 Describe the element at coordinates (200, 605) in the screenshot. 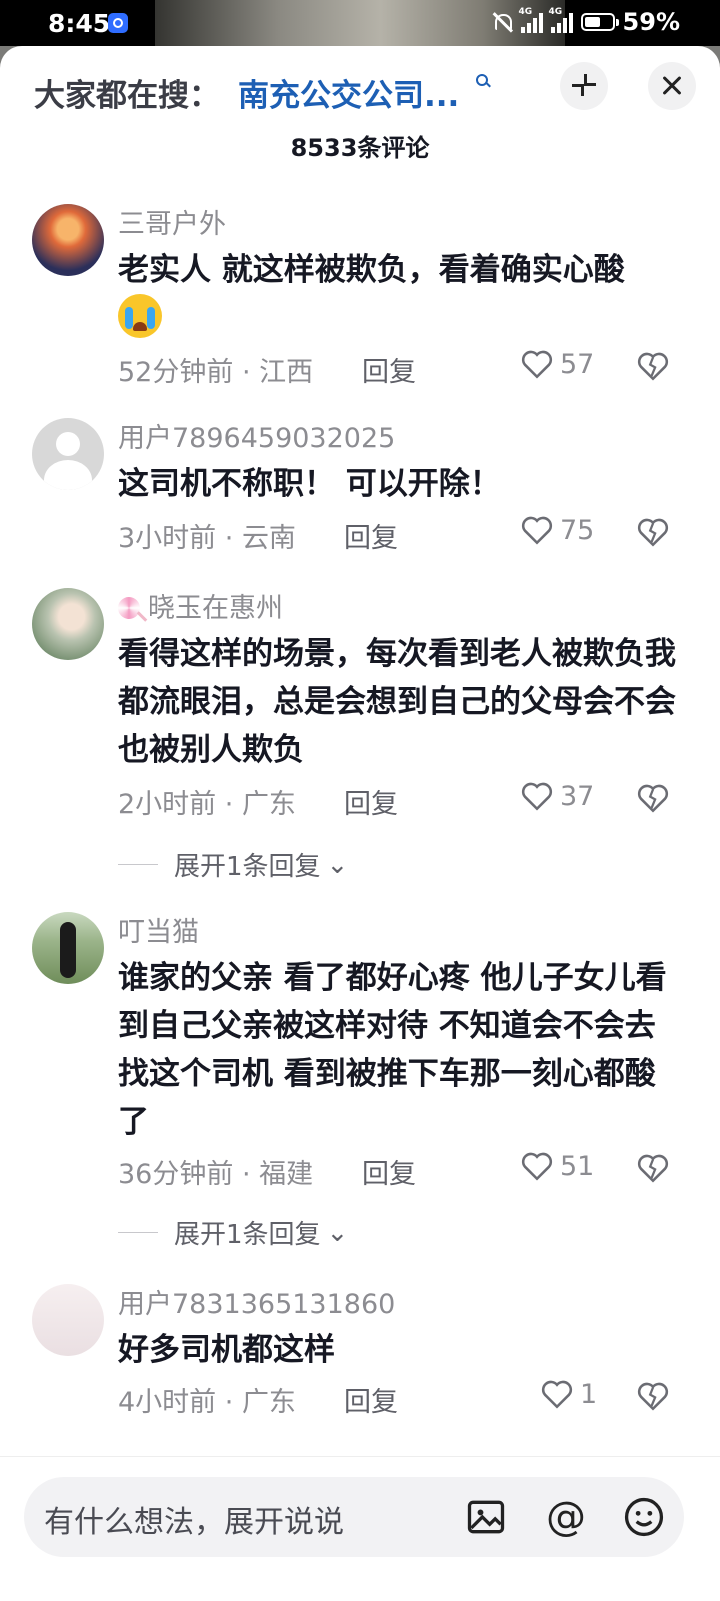

I see `comment-username: 晓玉在惠州` at that location.